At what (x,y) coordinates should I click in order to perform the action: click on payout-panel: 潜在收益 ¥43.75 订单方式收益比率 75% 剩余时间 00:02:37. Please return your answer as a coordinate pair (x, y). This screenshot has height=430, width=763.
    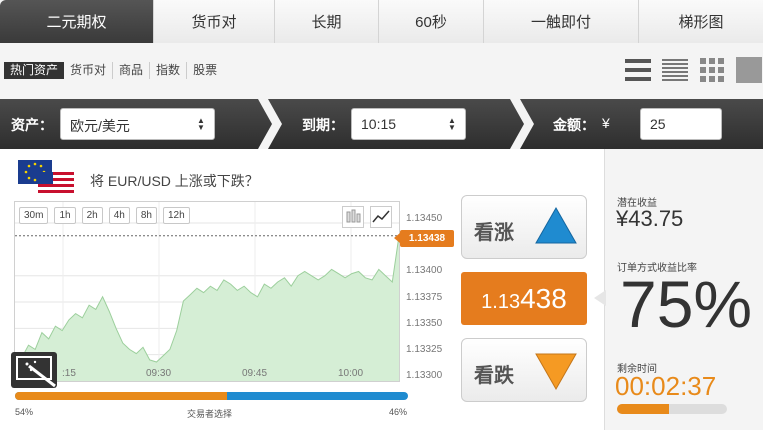
    Looking at the image, I should click on (684, 289).